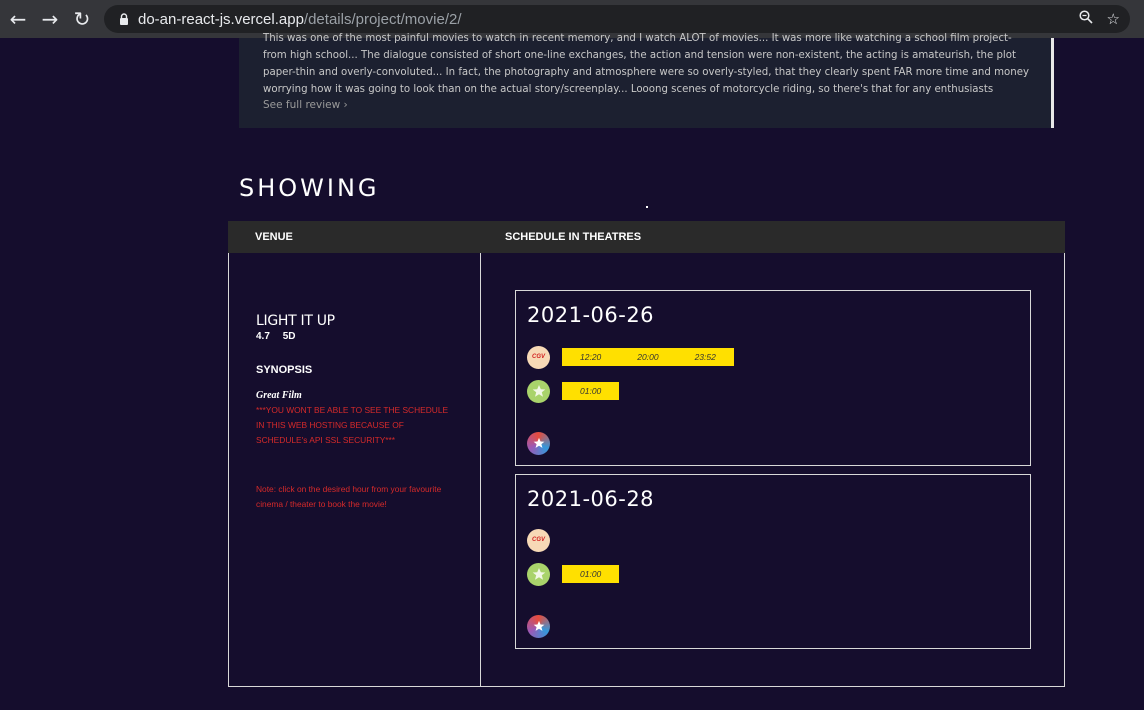 The width and height of the screenshot is (1144, 710). What do you see at coordinates (356, 336) in the screenshot?
I see `movie-meta: 4.7 5D` at bounding box center [356, 336].